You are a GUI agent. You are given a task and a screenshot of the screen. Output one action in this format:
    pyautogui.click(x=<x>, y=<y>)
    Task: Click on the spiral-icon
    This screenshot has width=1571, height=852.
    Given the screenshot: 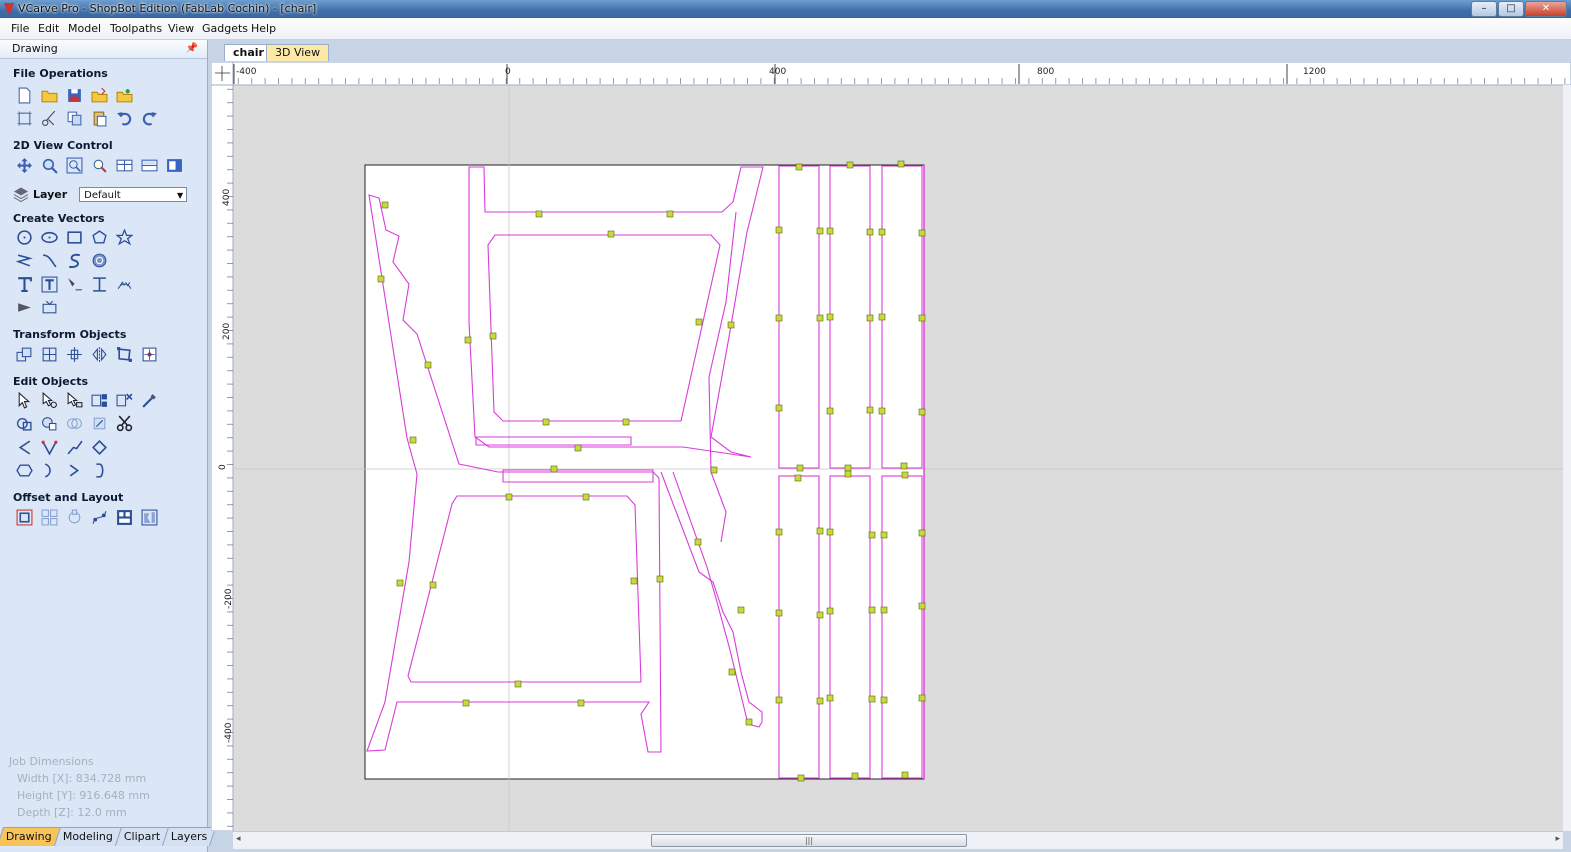 What is the action you would take?
    pyautogui.click(x=99, y=260)
    